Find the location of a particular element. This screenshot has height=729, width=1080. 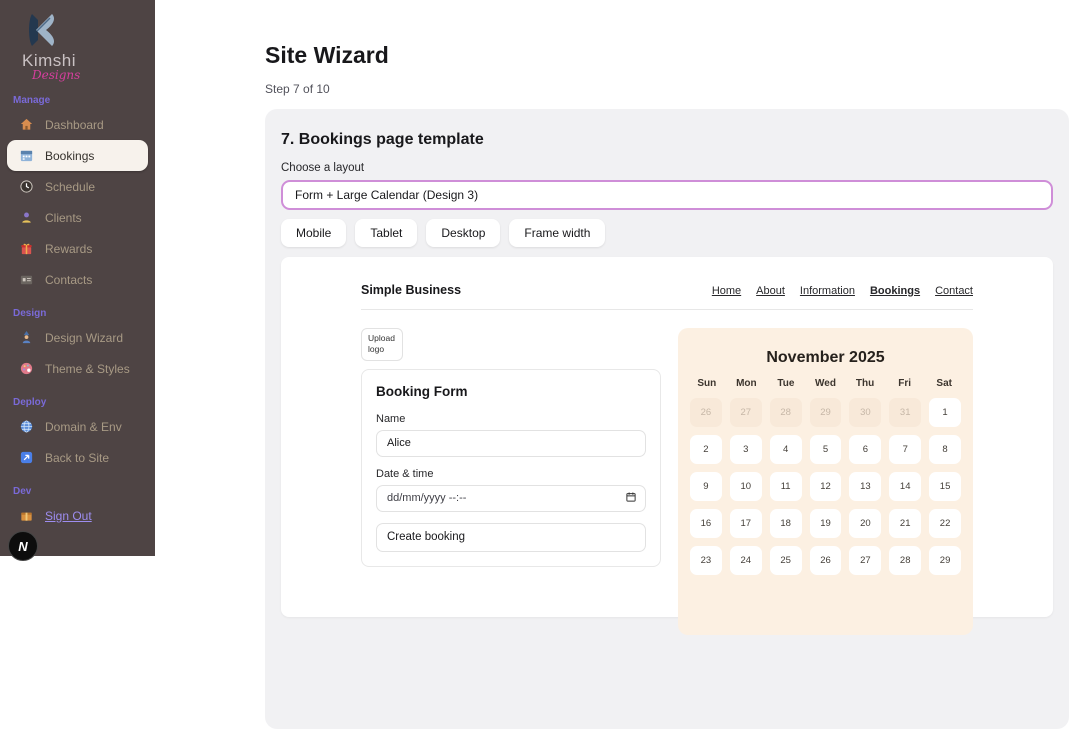

calendar-day: 18 is located at coordinates (785, 523).